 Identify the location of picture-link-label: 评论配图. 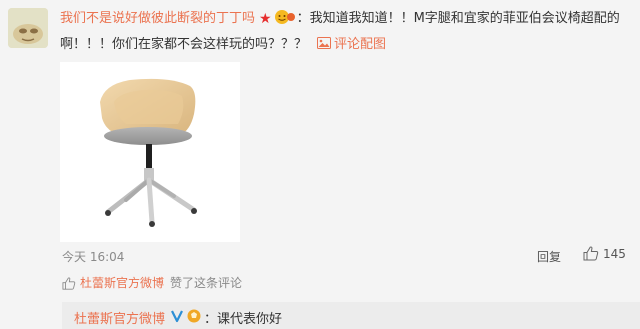
(360, 44).